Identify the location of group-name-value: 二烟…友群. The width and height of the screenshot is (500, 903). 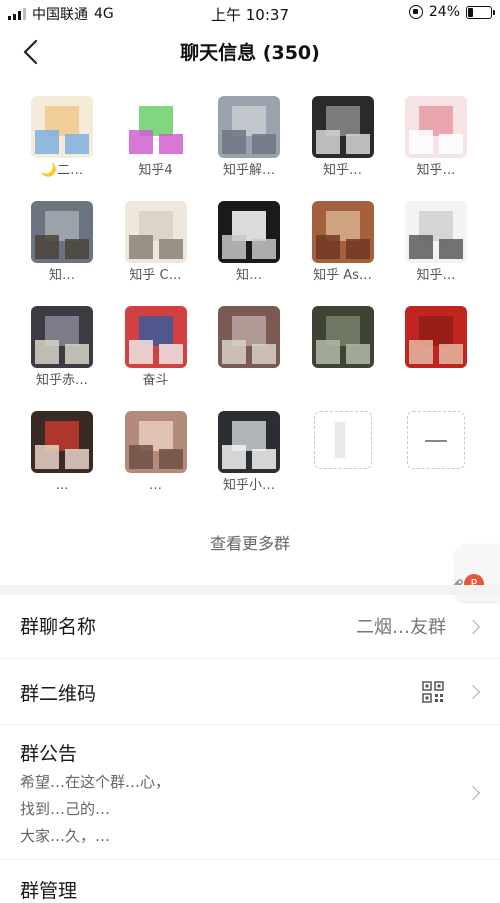
(401, 627).